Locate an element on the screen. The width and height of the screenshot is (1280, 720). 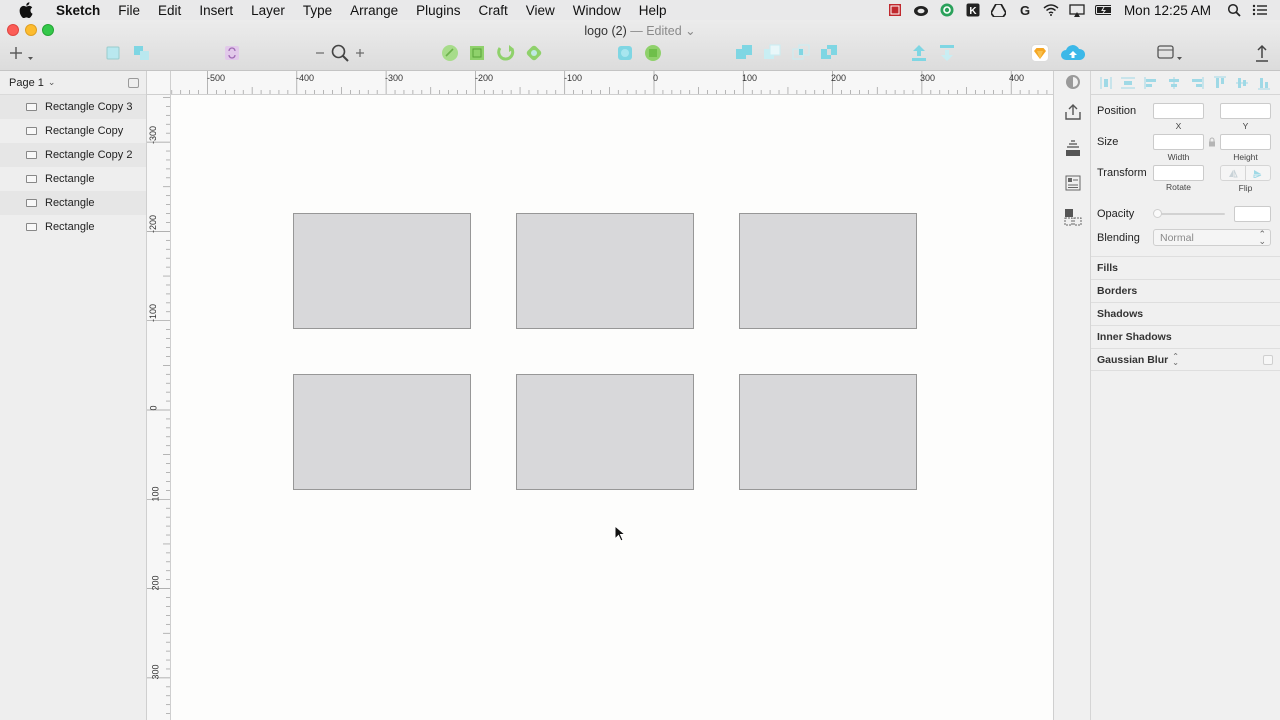
distribute-vertical-icon is located at coordinates (1128, 83).